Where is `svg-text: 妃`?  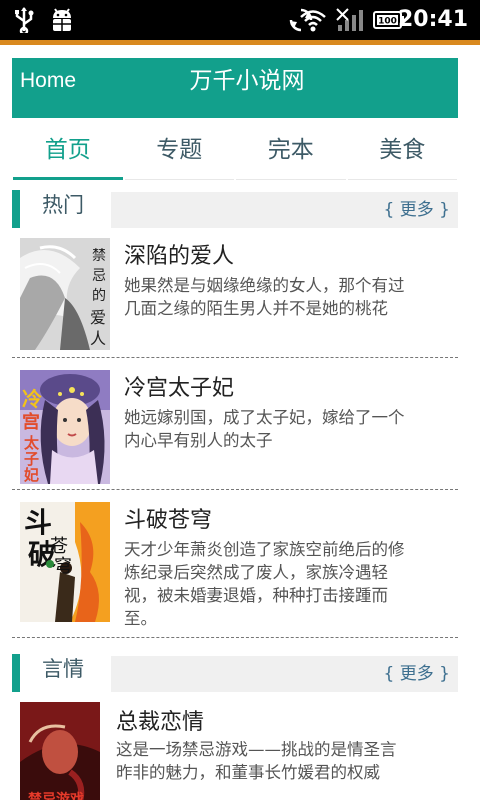 svg-text: 妃 is located at coordinates (31, 475).